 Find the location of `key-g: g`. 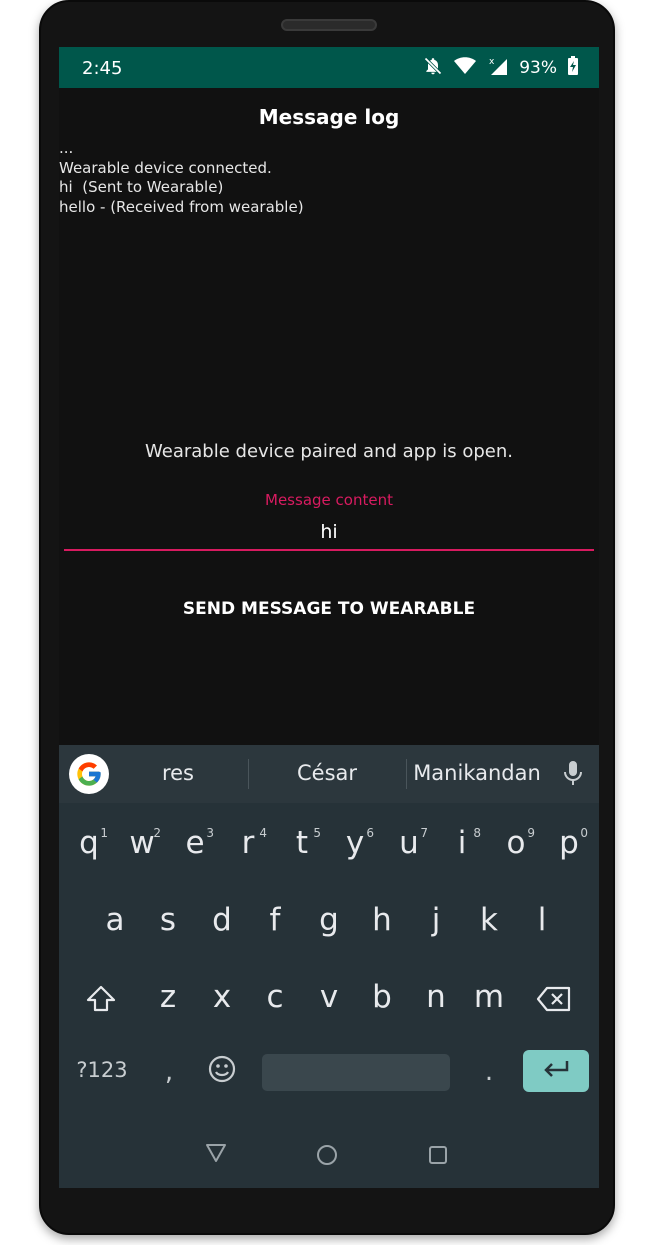

key-g: g is located at coordinates (329, 920).